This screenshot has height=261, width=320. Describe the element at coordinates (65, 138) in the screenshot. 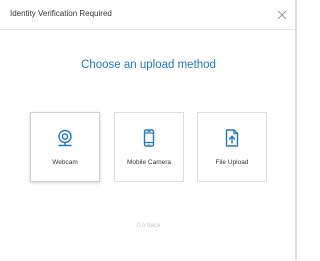

I see `webcam-icon` at that location.